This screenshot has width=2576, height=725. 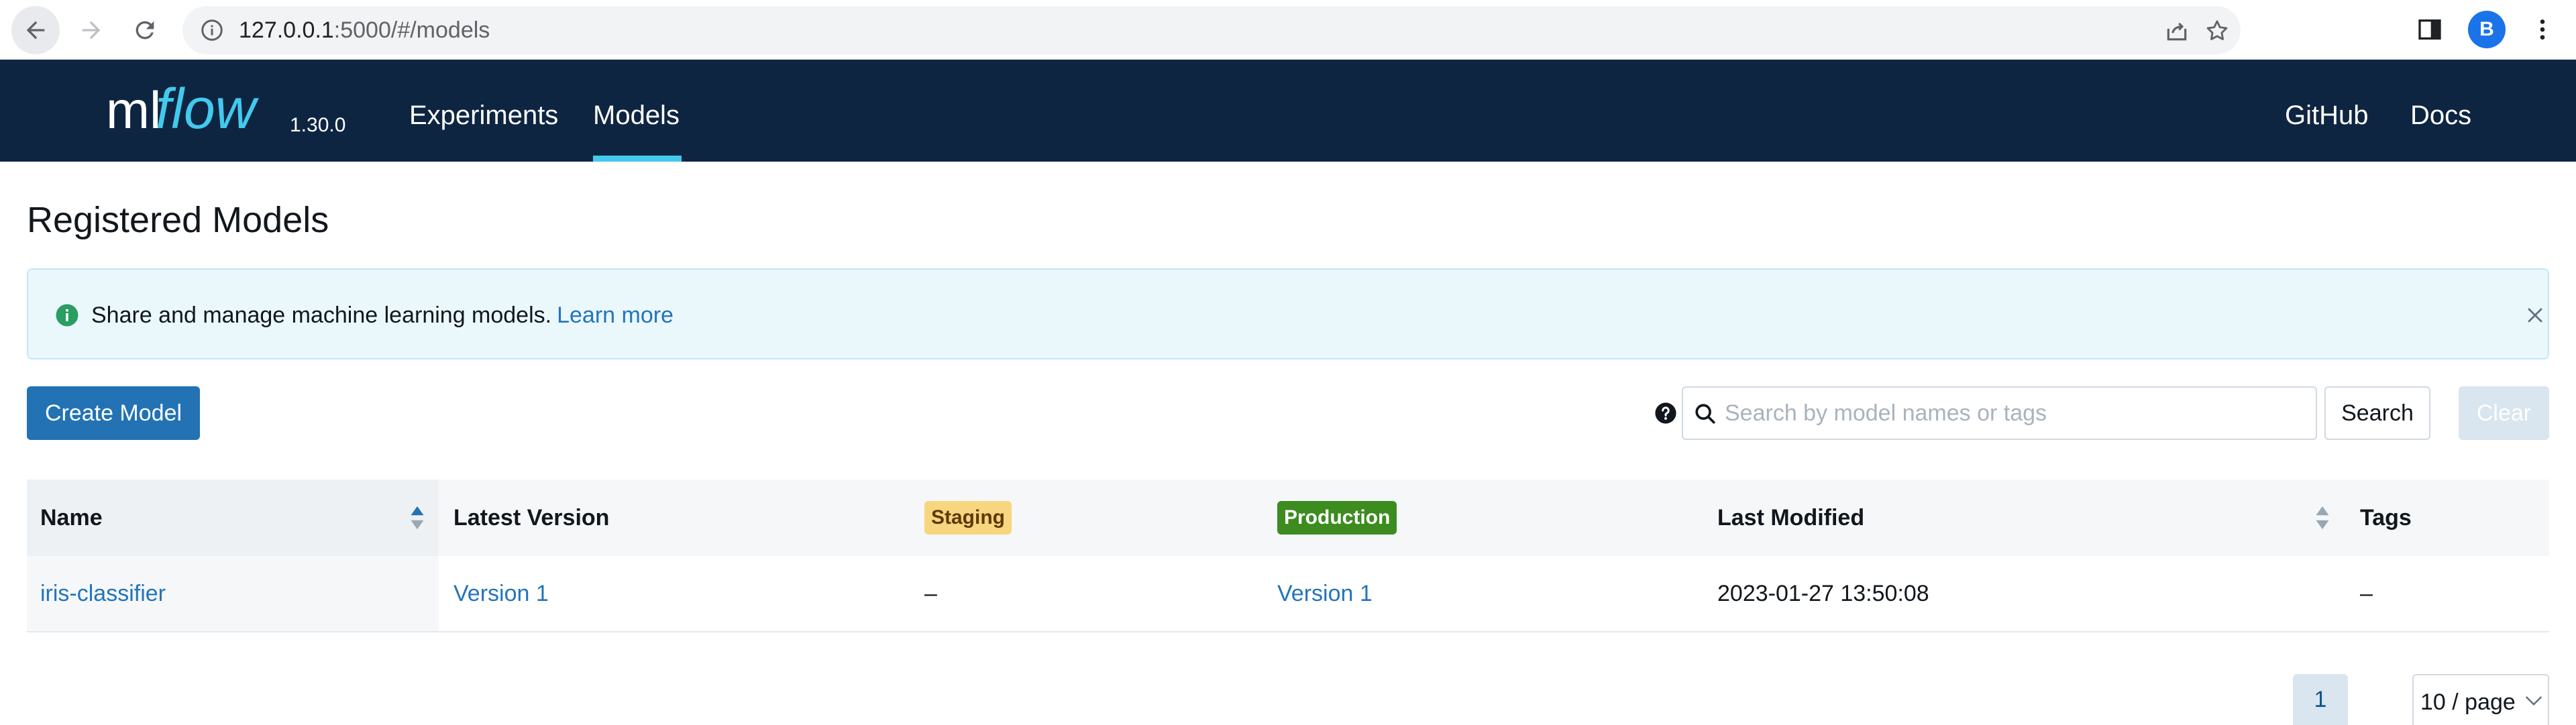 I want to click on staging-tag: Staging, so click(x=968, y=518).